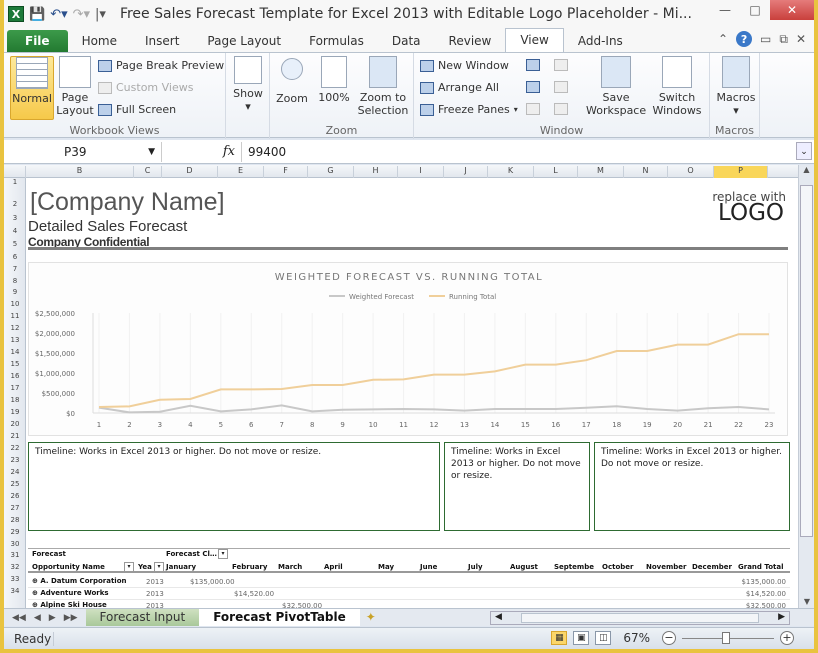  I want to click on expand-formula-bar-icon: ⌄, so click(804, 151).